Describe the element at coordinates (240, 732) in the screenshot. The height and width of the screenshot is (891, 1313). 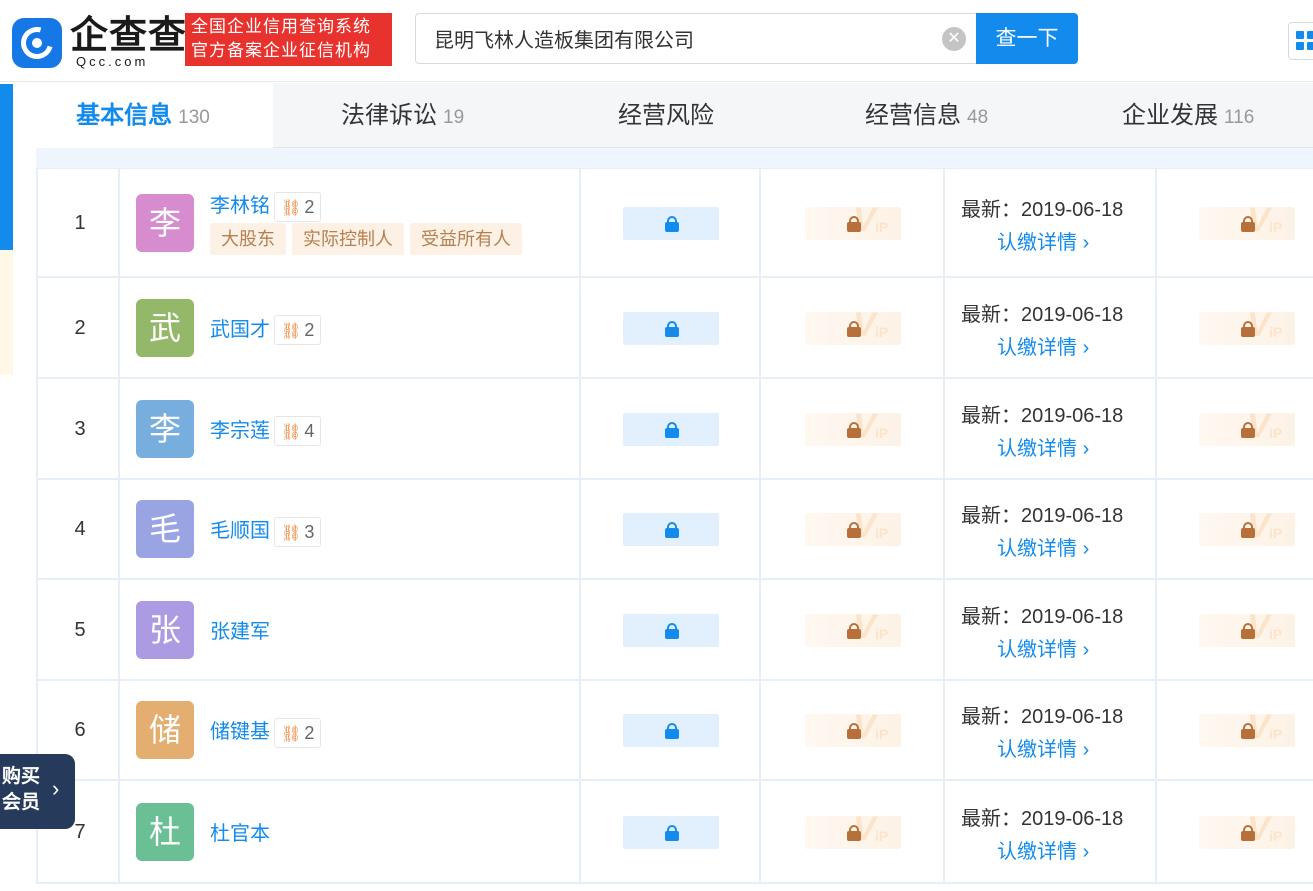
I see `shareholder-name-link: 储键基` at that location.